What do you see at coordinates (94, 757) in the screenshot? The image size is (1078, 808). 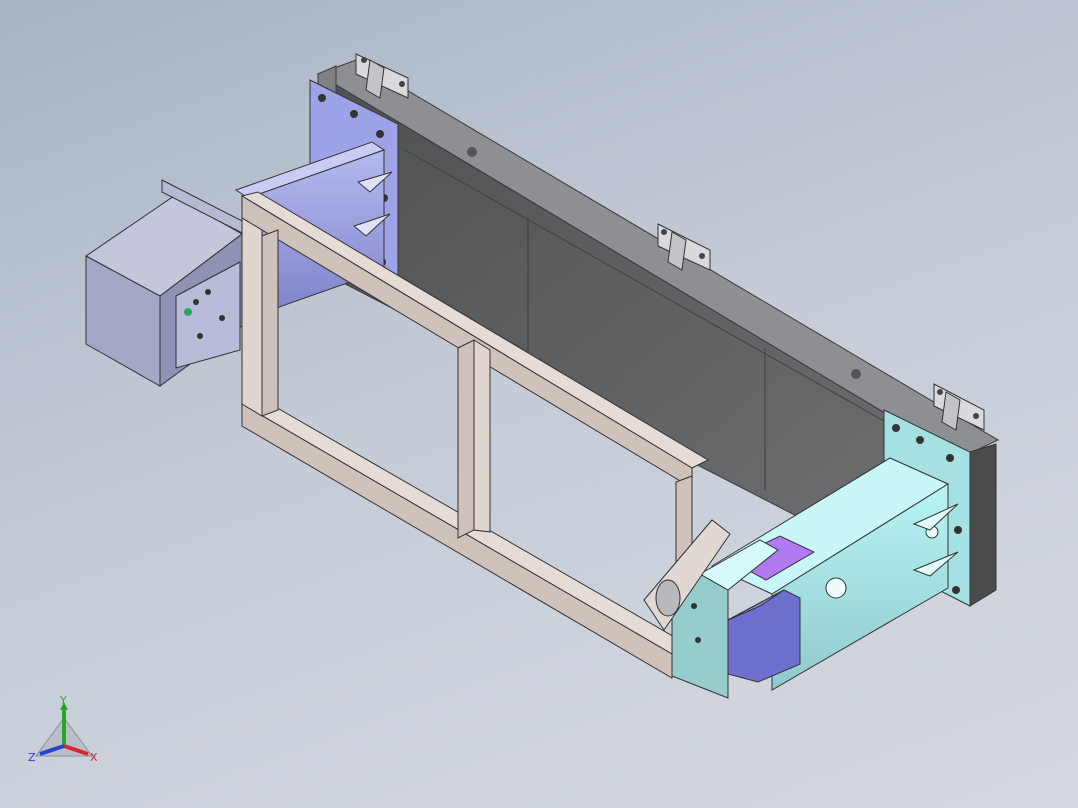 I see `x-axis-label: X` at bounding box center [94, 757].